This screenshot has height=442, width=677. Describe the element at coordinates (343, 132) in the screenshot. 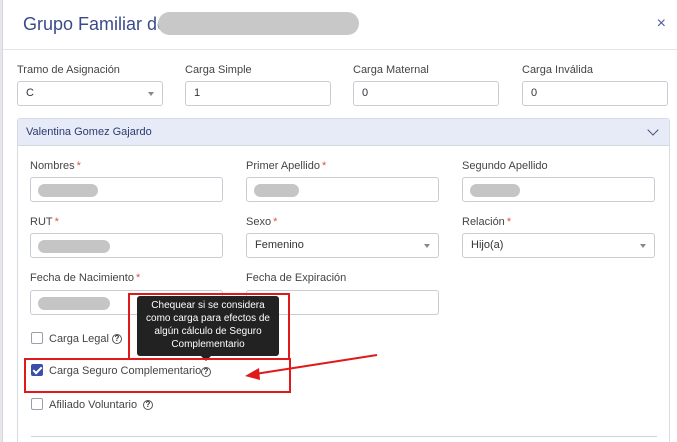

I see `member-panel-header: Valentina Gomez Gajardo` at that location.